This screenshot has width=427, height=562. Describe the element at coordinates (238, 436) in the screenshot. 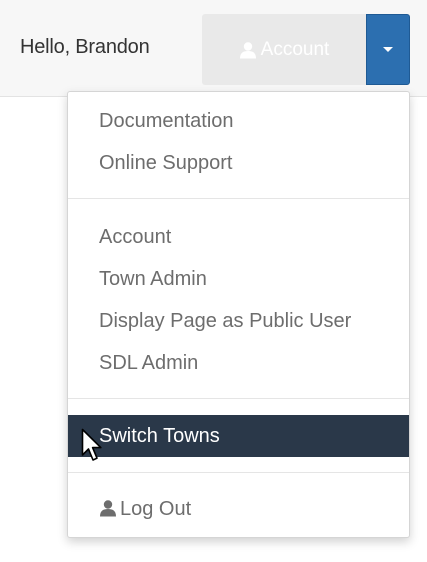

I see `menu-item-switch-towns: Switch Towns` at that location.